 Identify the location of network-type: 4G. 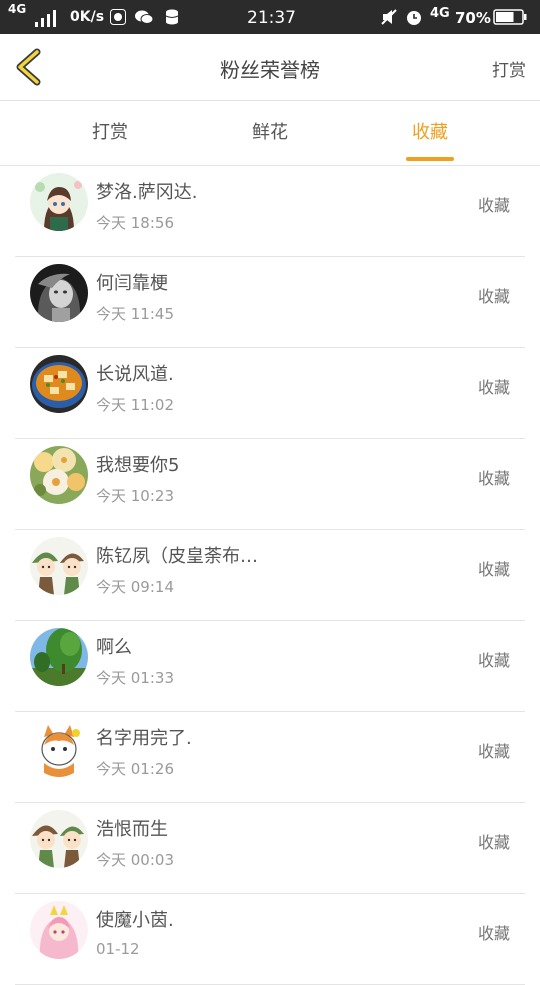
(440, 13).